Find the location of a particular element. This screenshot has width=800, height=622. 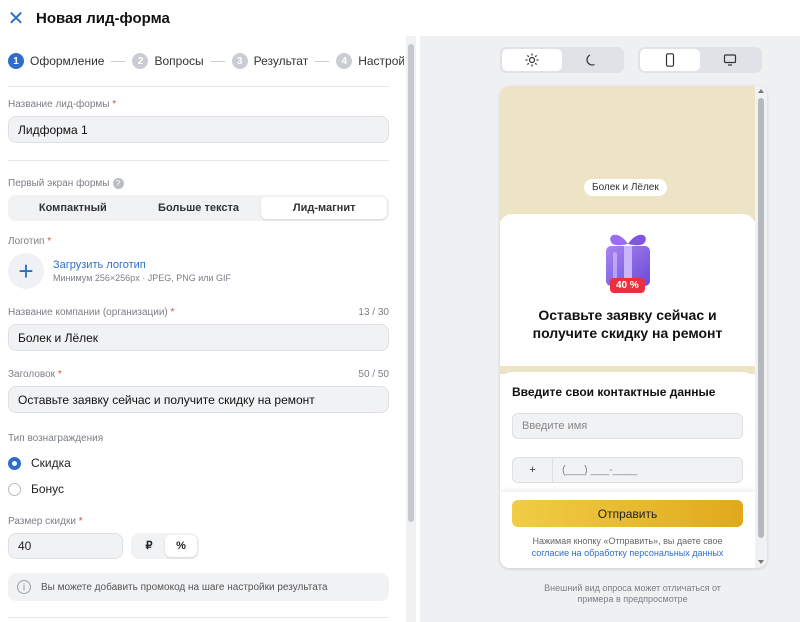

phone-input: + (___) ___-____ is located at coordinates (627, 470).